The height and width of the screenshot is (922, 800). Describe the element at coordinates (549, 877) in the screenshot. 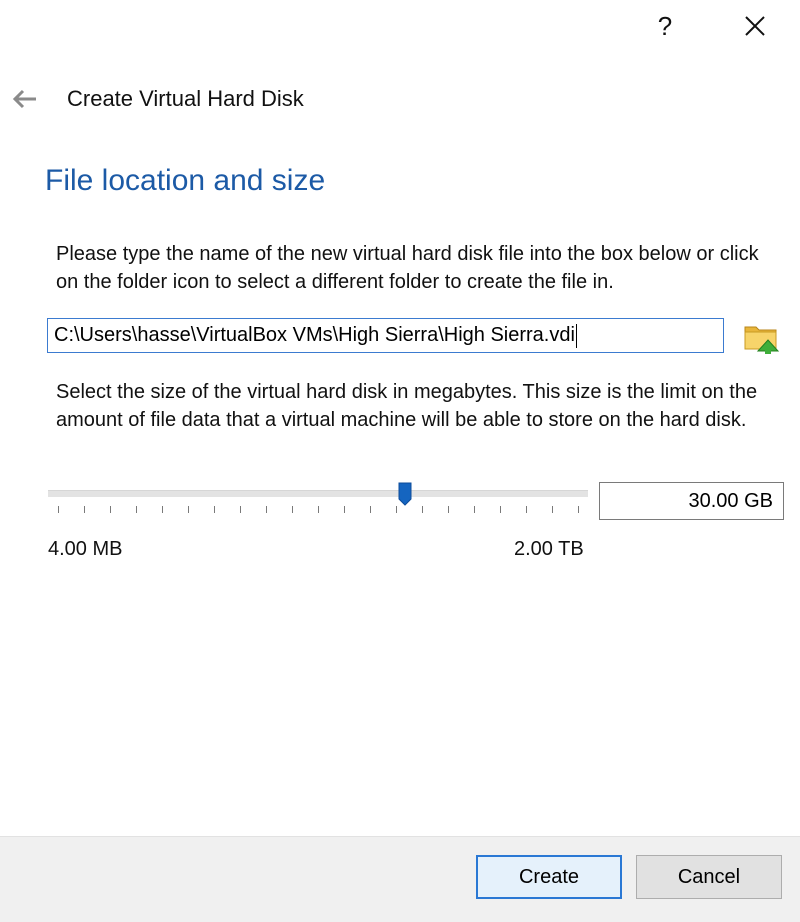

I see `create-button: Create` at that location.